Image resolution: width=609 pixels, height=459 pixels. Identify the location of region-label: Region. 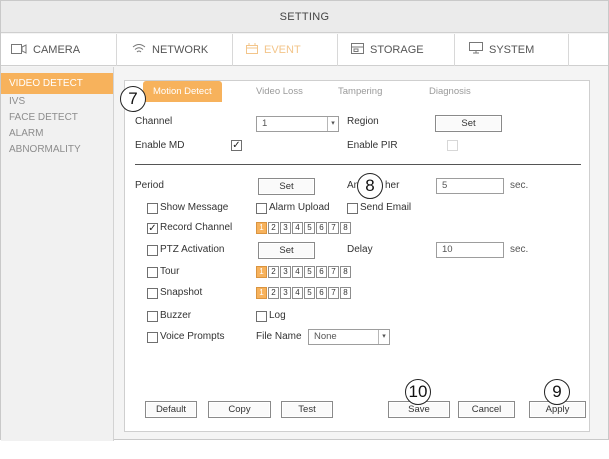
(363, 121).